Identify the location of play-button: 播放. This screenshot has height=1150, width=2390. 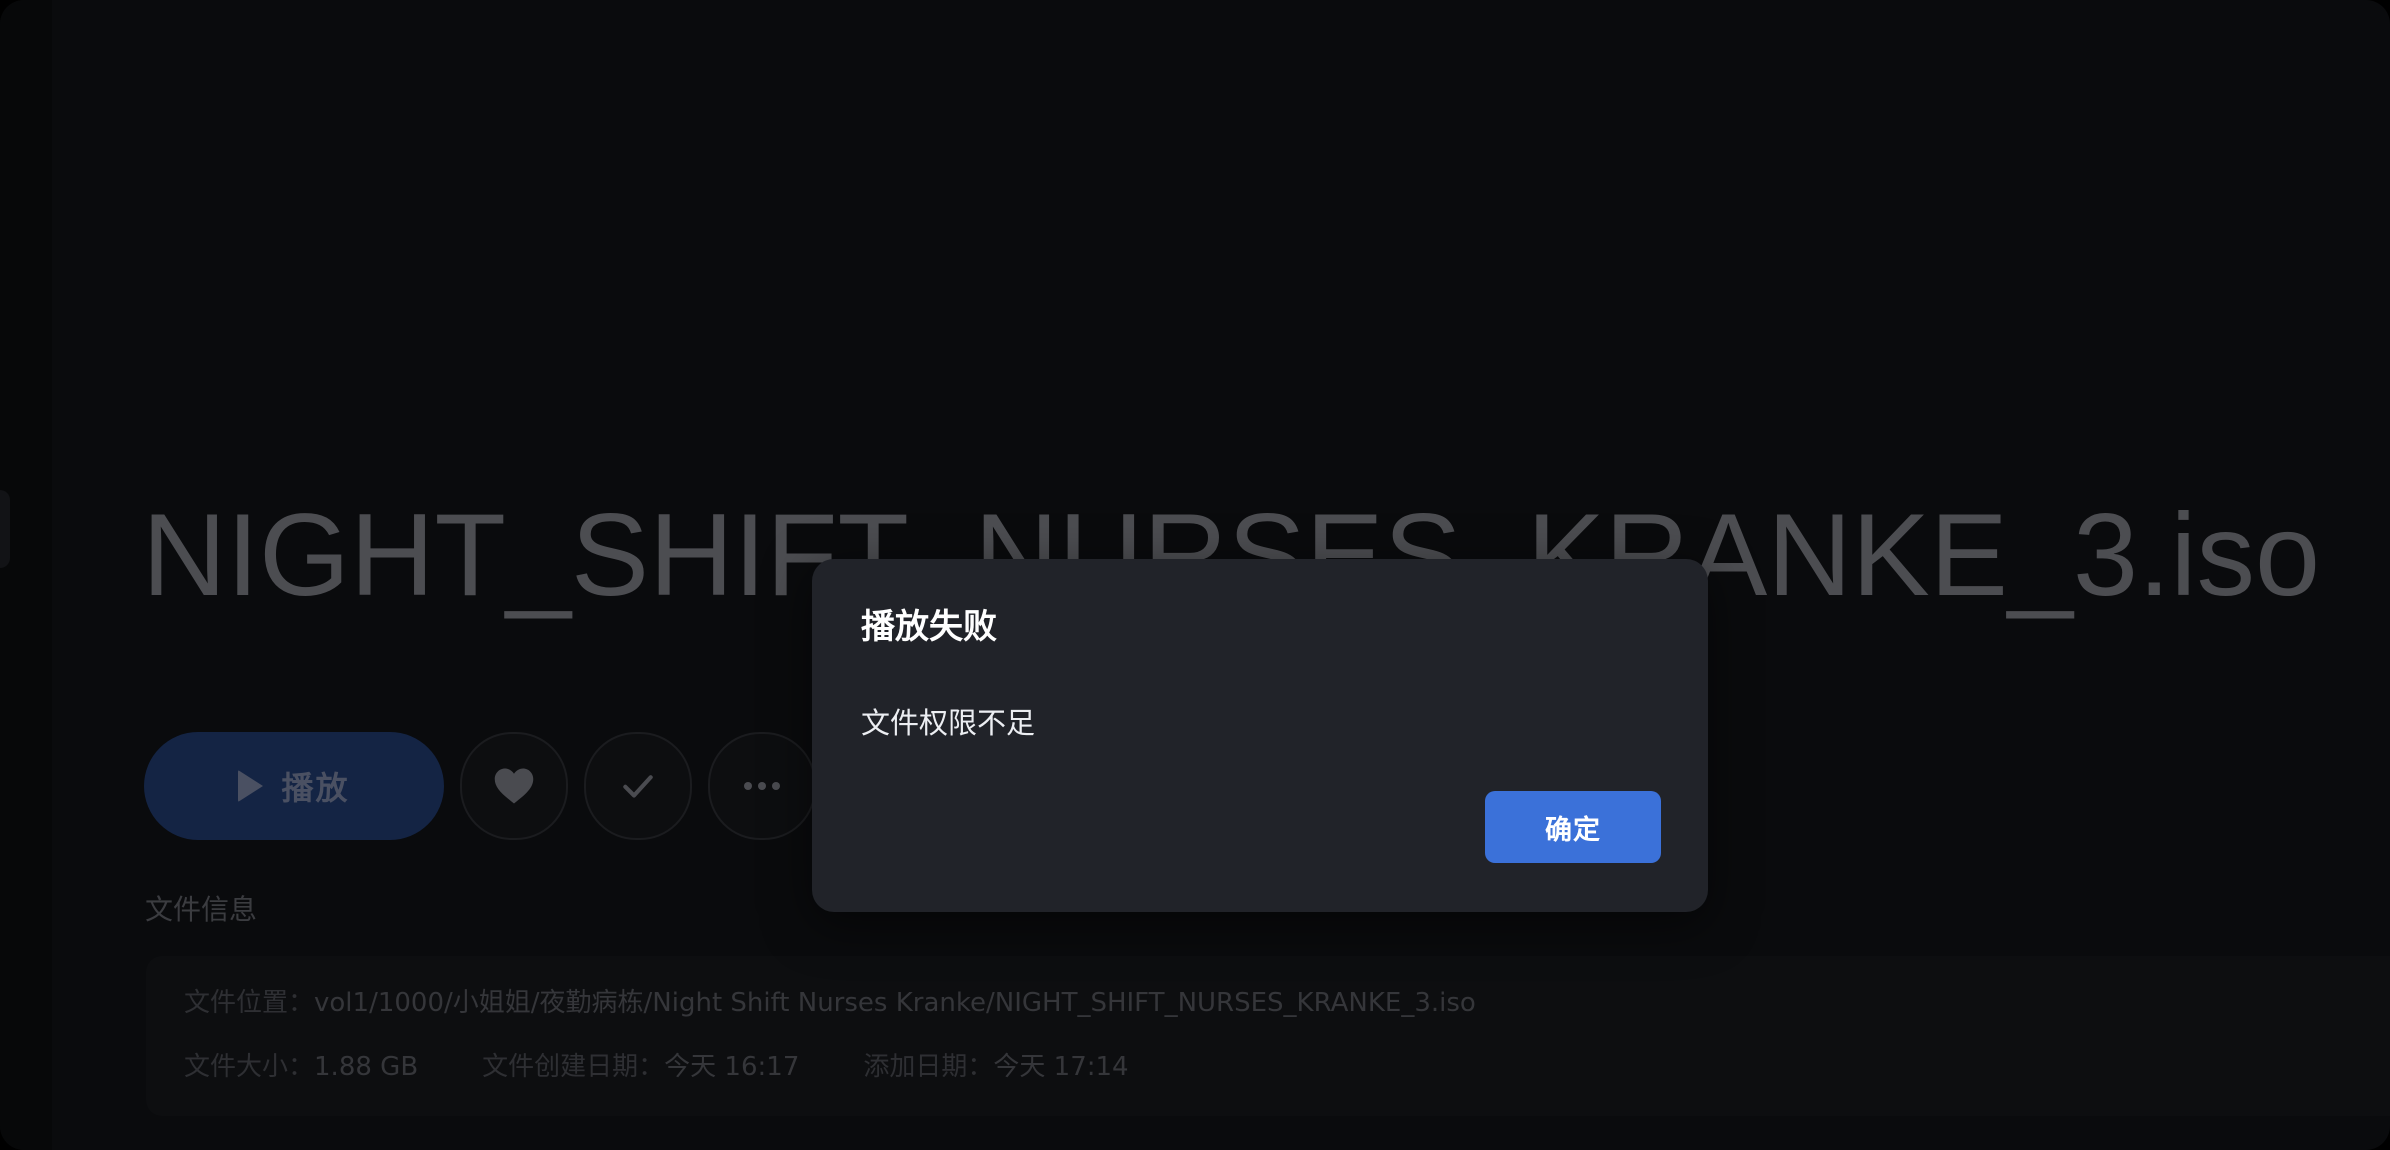
(294, 786).